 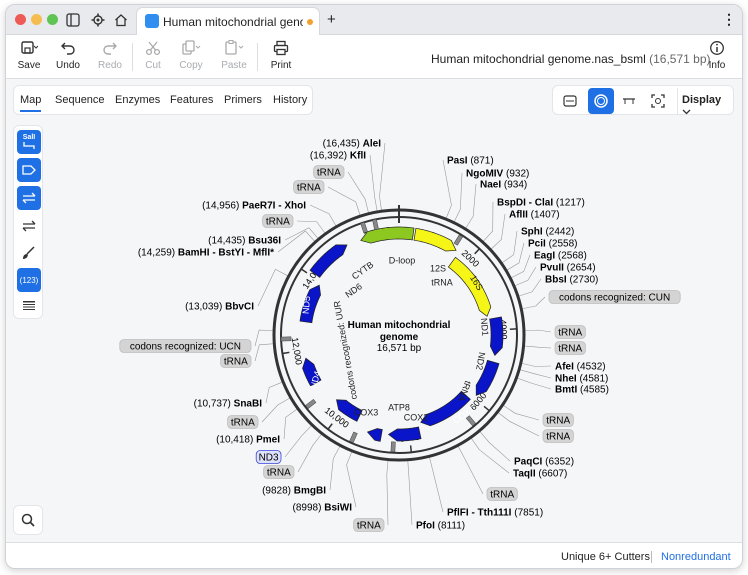 What do you see at coordinates (353, 290) in the screenshot?
I see `nd6-label: ND6` at bounding box center [353, 290].